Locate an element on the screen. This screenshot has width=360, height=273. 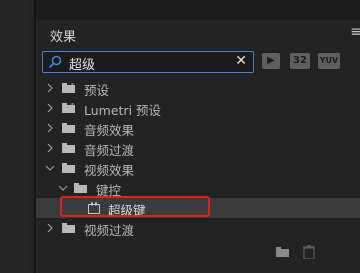
panel-header: 效果 ≡ is located at coordinates (198, 34).